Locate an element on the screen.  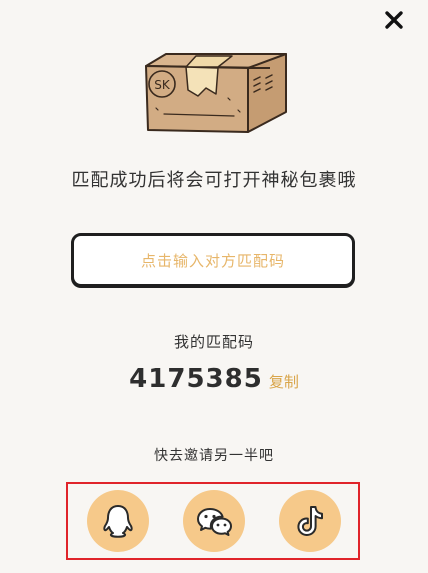
my-code-label: 我的匹配码 is located at coordinates (213, 342).